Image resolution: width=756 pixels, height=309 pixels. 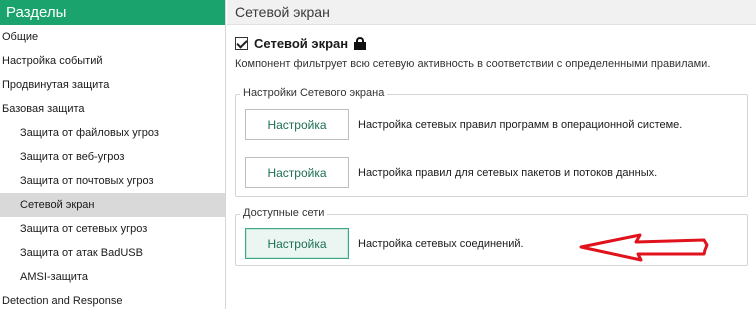 I want to click on sidebar-item-file-threat-protection: Защита от файловых угроз, so click(x=112, y=133).